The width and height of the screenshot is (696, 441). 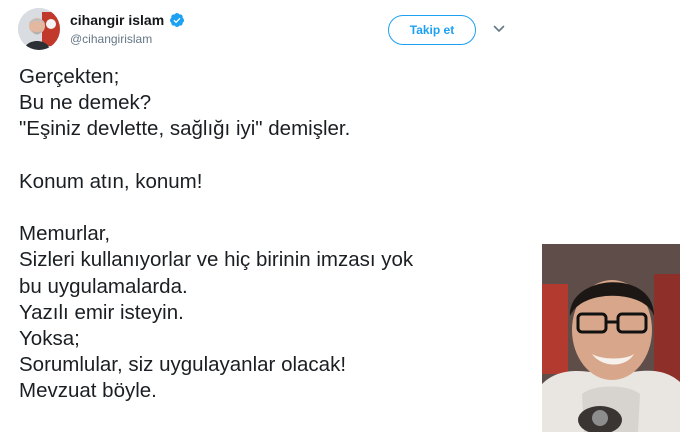 I want to click on avatar, so click(x=39, y=29).